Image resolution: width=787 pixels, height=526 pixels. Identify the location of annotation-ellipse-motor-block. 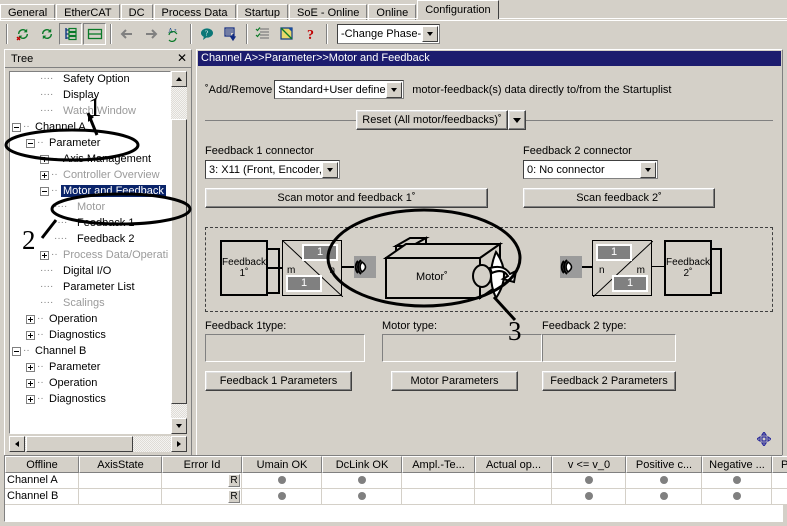
(424, 258).